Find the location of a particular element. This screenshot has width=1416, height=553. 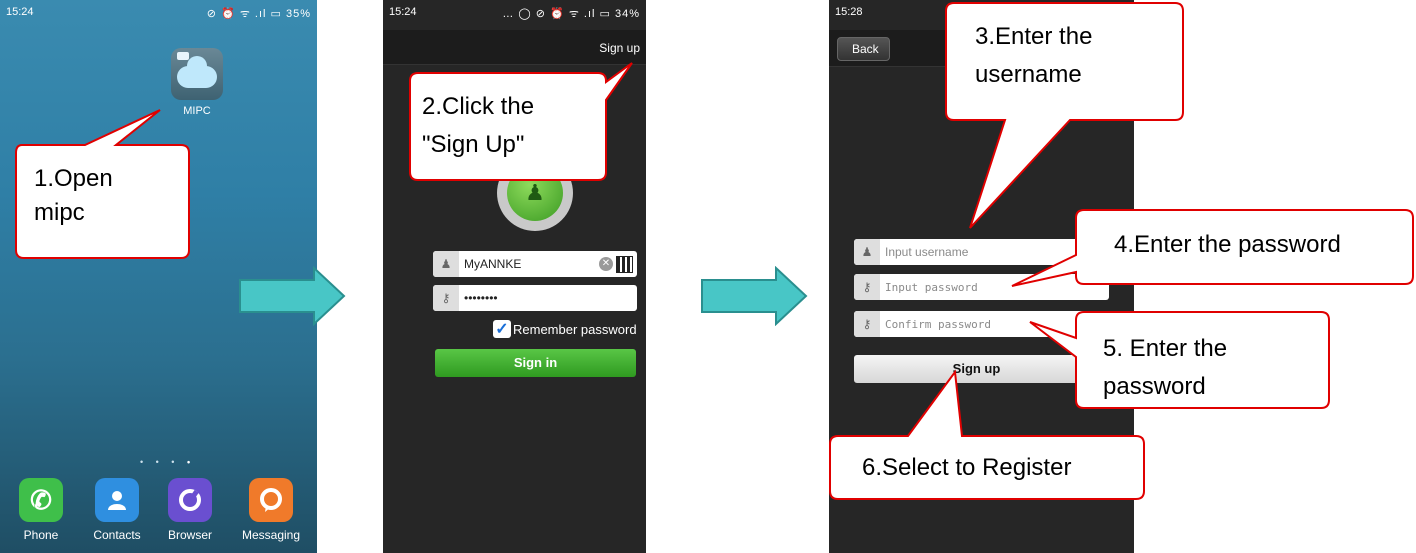

callout-6-text: 6.Select to Register is located at coordinates (966, 468).